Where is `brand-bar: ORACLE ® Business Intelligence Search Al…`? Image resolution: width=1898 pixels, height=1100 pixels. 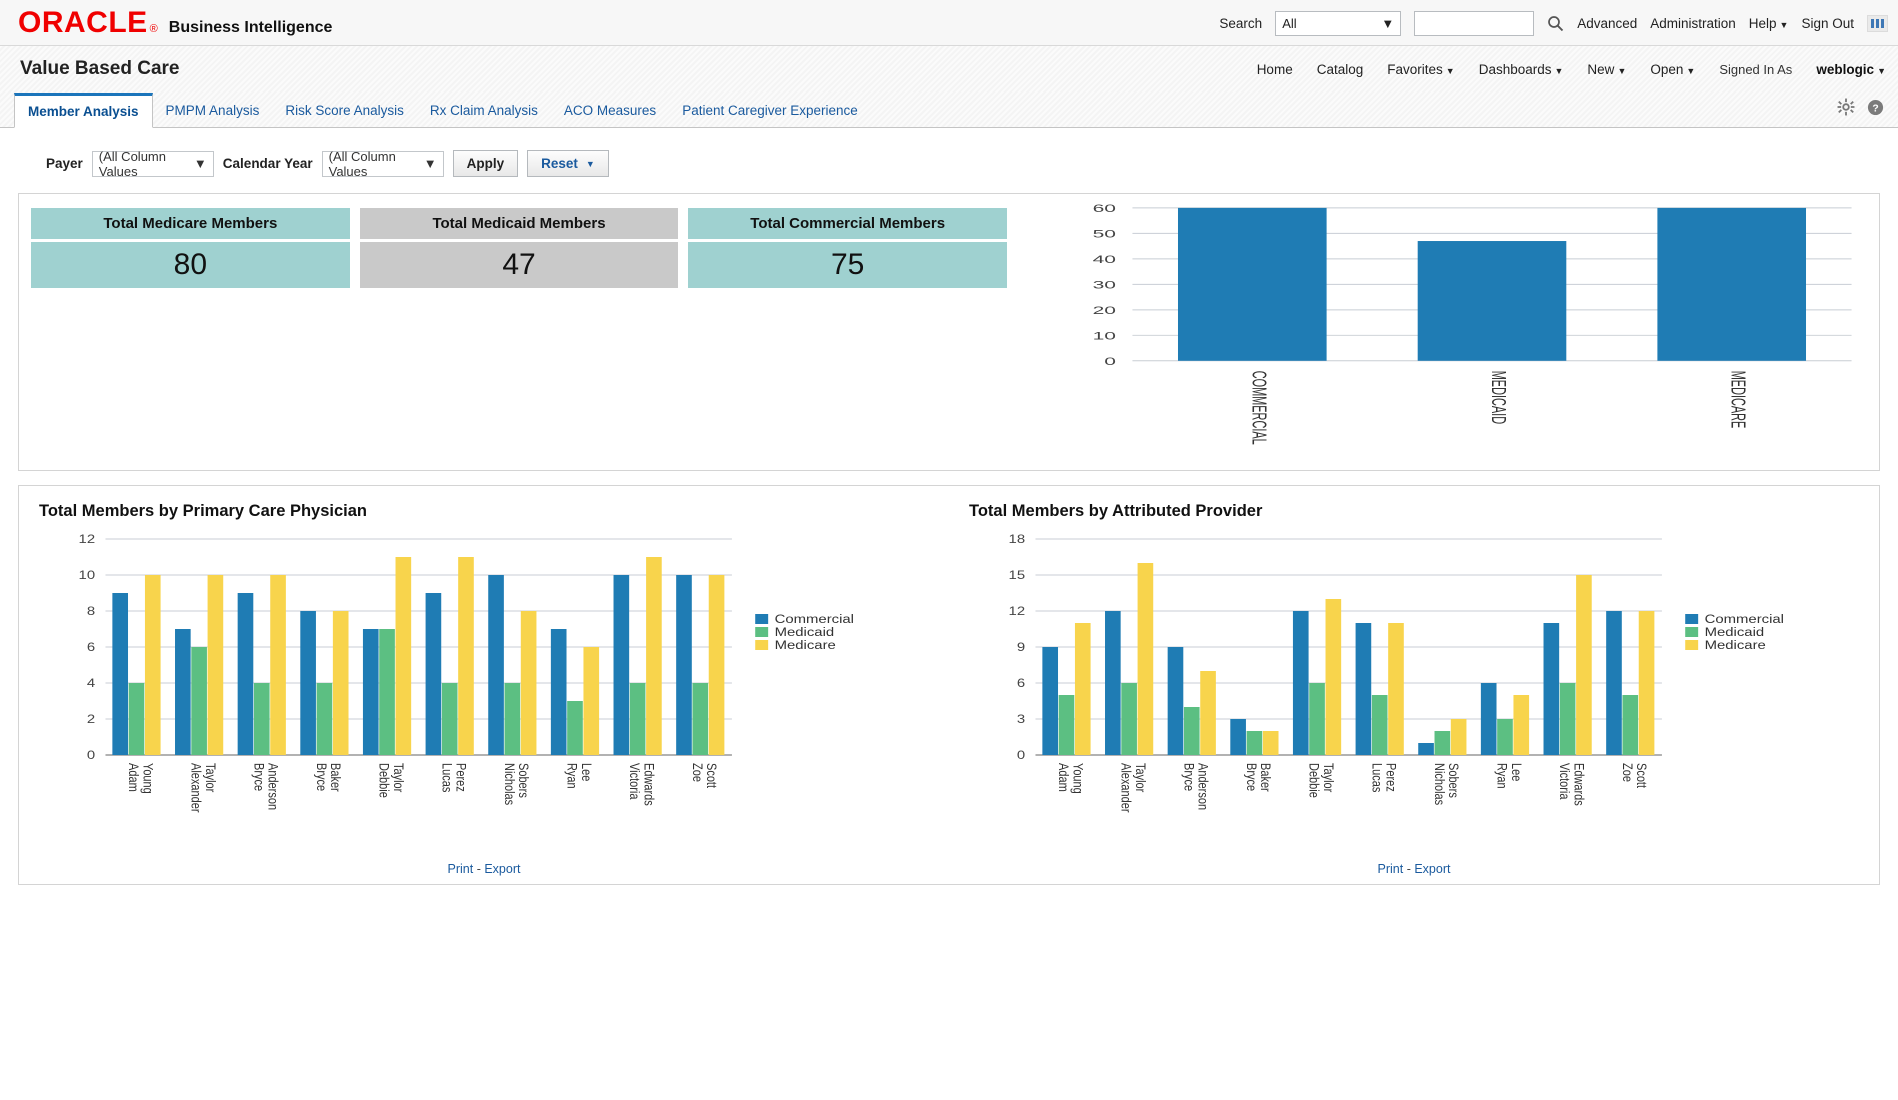 brand-bar: ORACLE ® Business Intelligence Search Al… is located at coordinates (949, 23).